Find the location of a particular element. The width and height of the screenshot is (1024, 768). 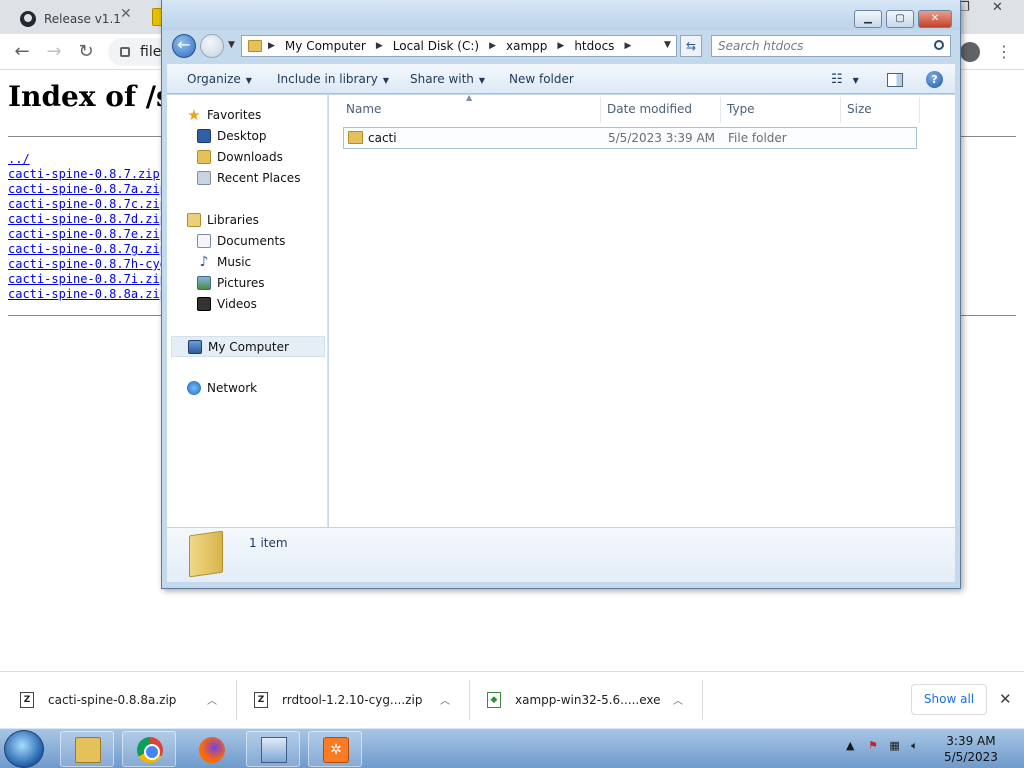

share-with-button: Share with ▼ is located at coordinates (447, 79).